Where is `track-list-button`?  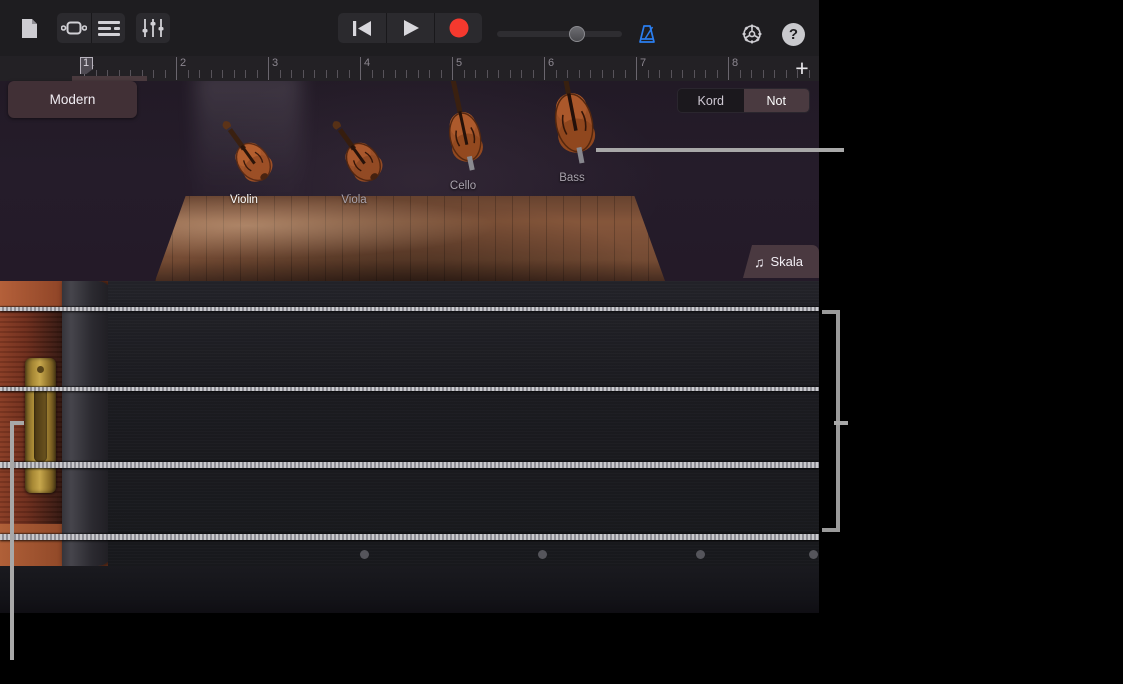
track-list-button is located at coordinates (108, 28).